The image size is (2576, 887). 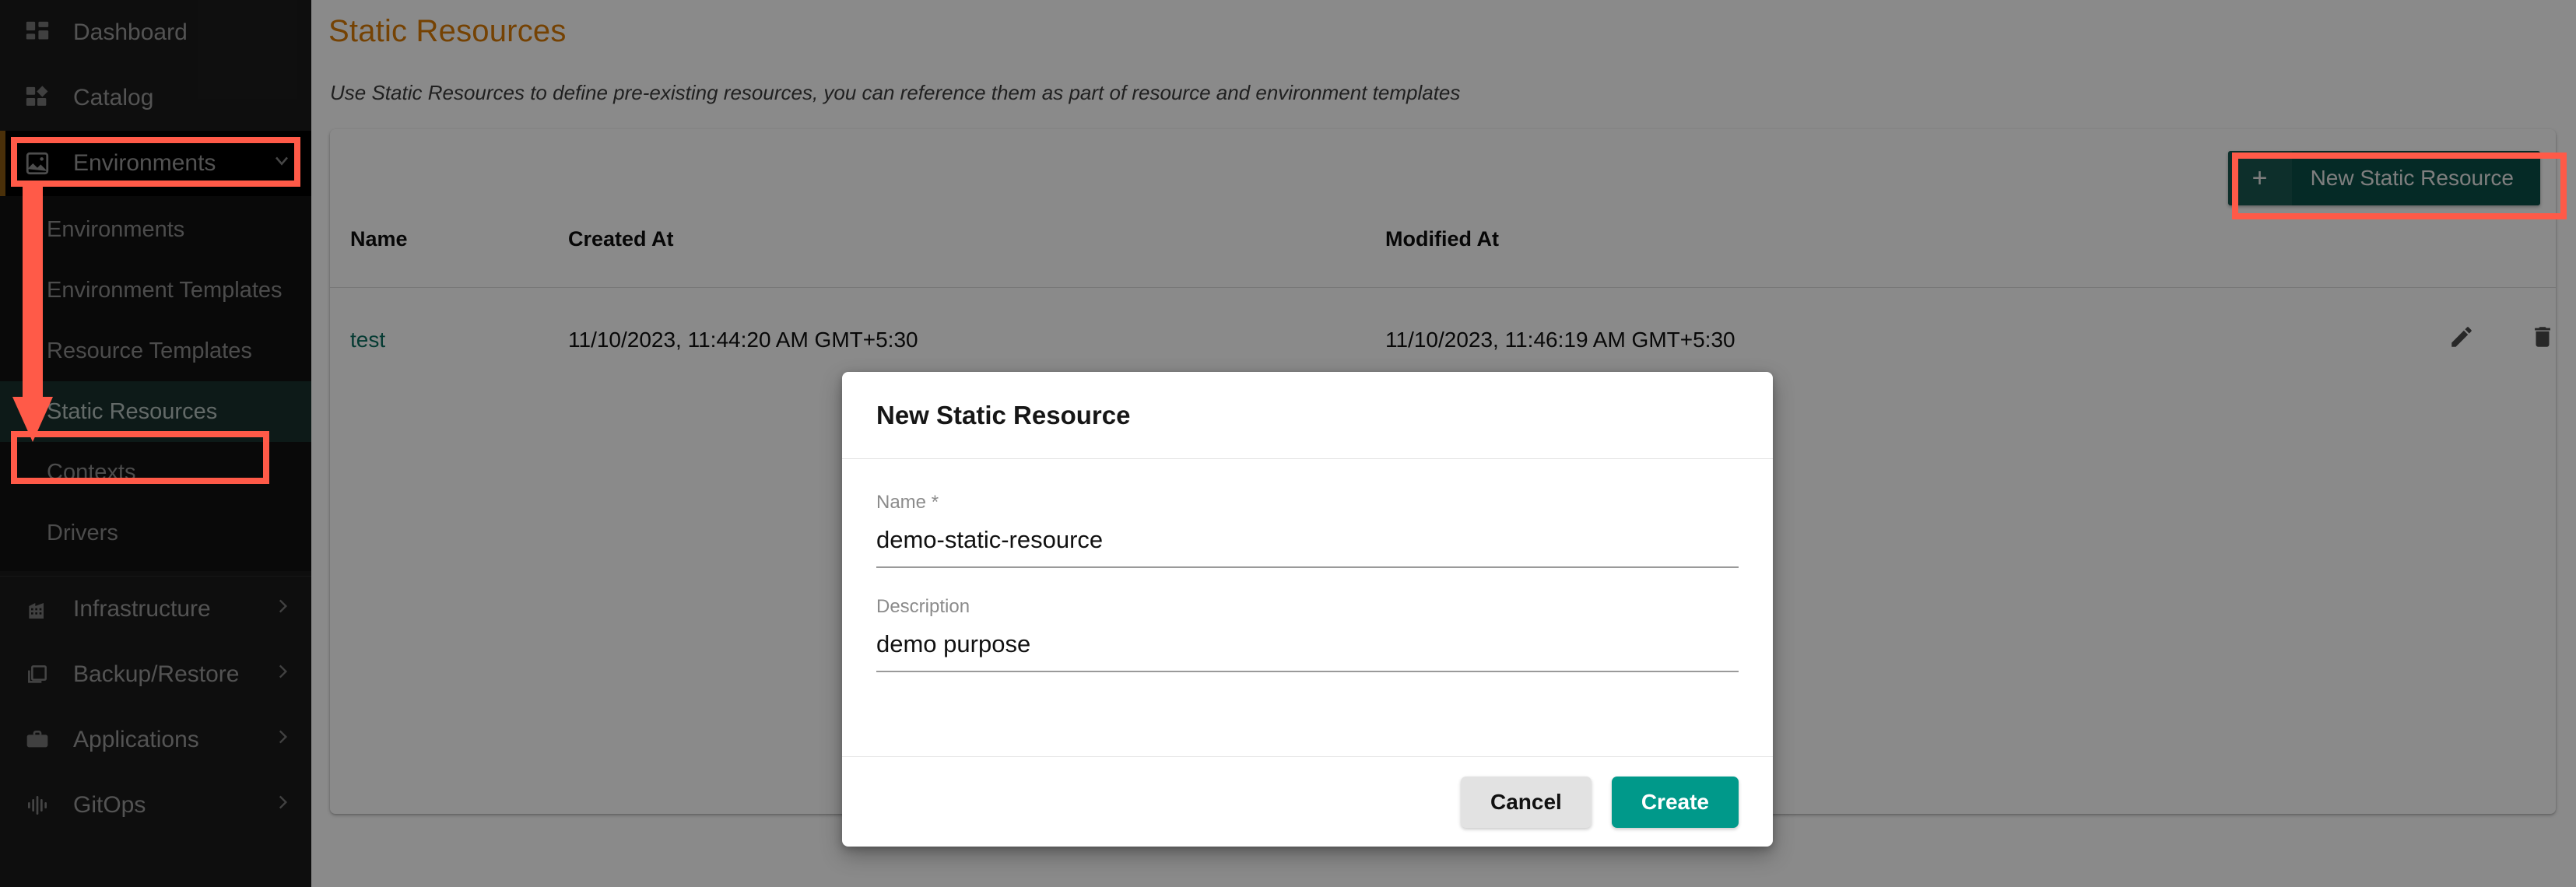 I want to click on name-input, so click(x=1307, y=545).